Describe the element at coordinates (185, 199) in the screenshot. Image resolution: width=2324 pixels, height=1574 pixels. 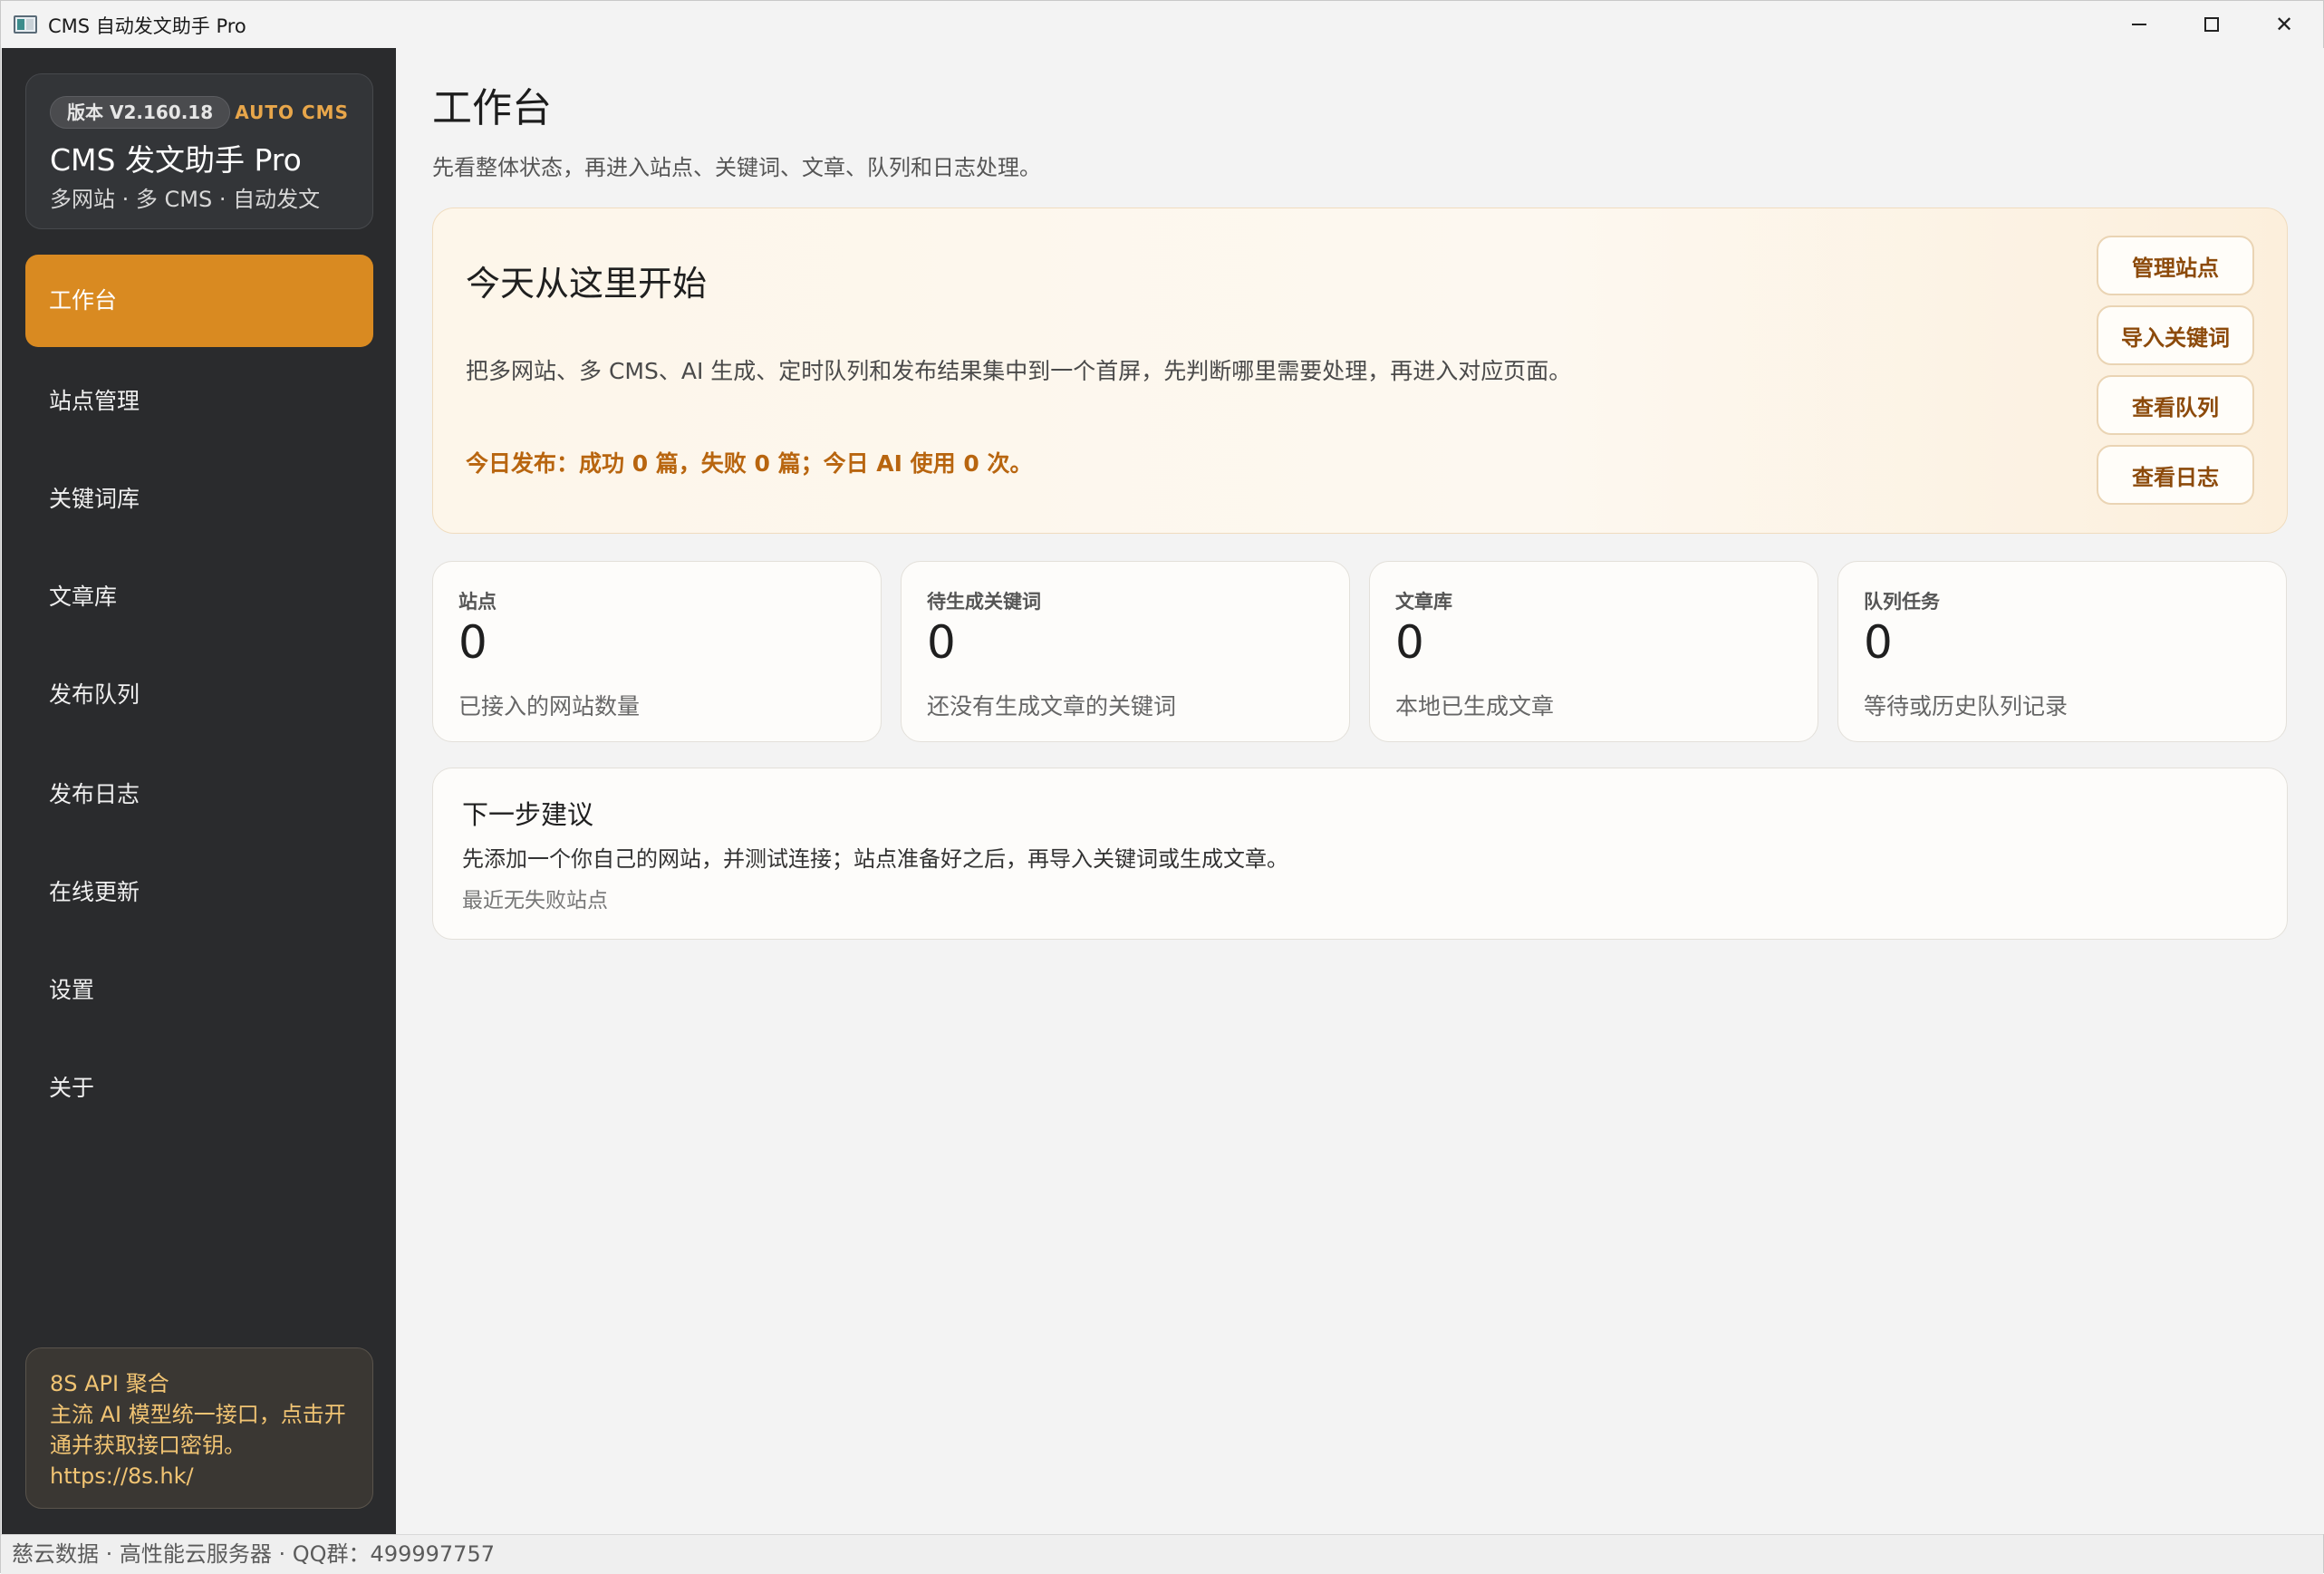
I see `brand-subtitle: 多网站 · 多 CMS · 自动发文` at that location.